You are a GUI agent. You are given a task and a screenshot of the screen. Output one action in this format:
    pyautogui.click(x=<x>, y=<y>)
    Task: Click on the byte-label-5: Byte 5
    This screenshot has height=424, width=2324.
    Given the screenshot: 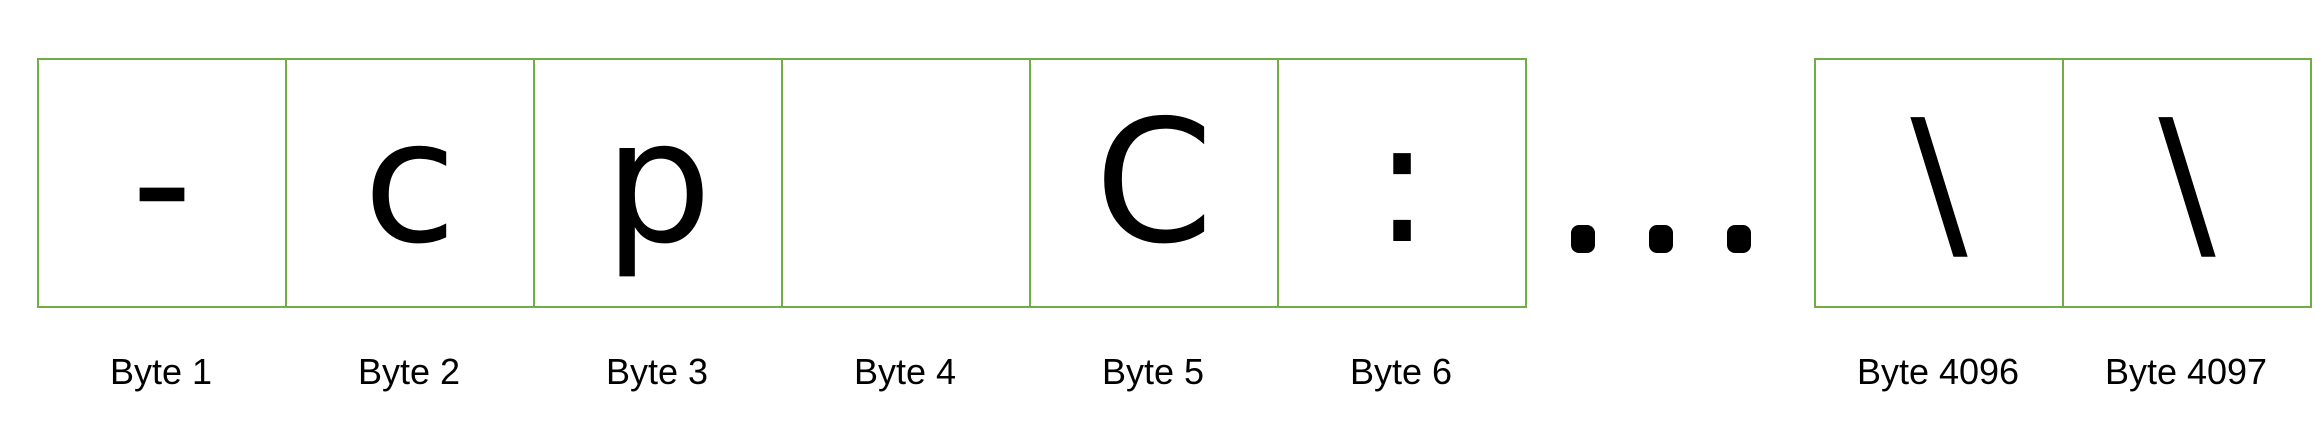 What is the action you would take?
    pyautogui.click(x=1153, y=371)
    